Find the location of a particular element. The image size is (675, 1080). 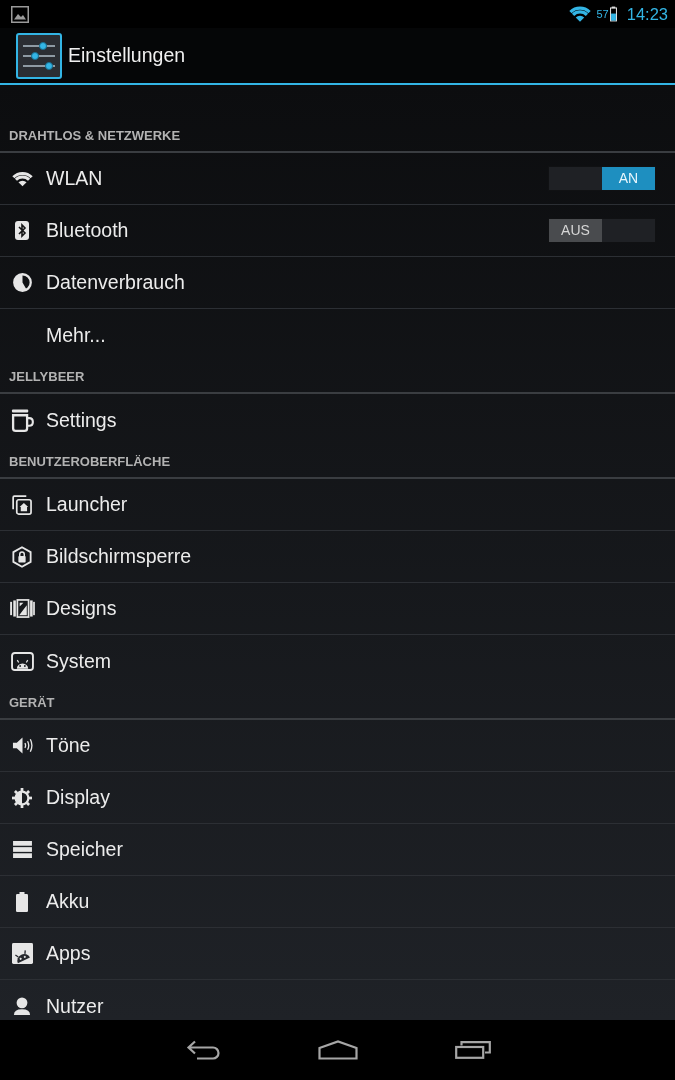

toggle-switch: AUS is located at coordinates (602, 230).